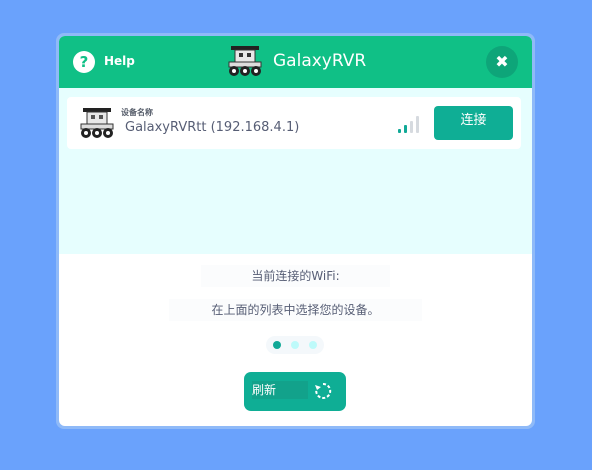  Describe the element at coordinates (137, 112) in the screenshot. I see `device-name-caption: 设备名称` at that location.